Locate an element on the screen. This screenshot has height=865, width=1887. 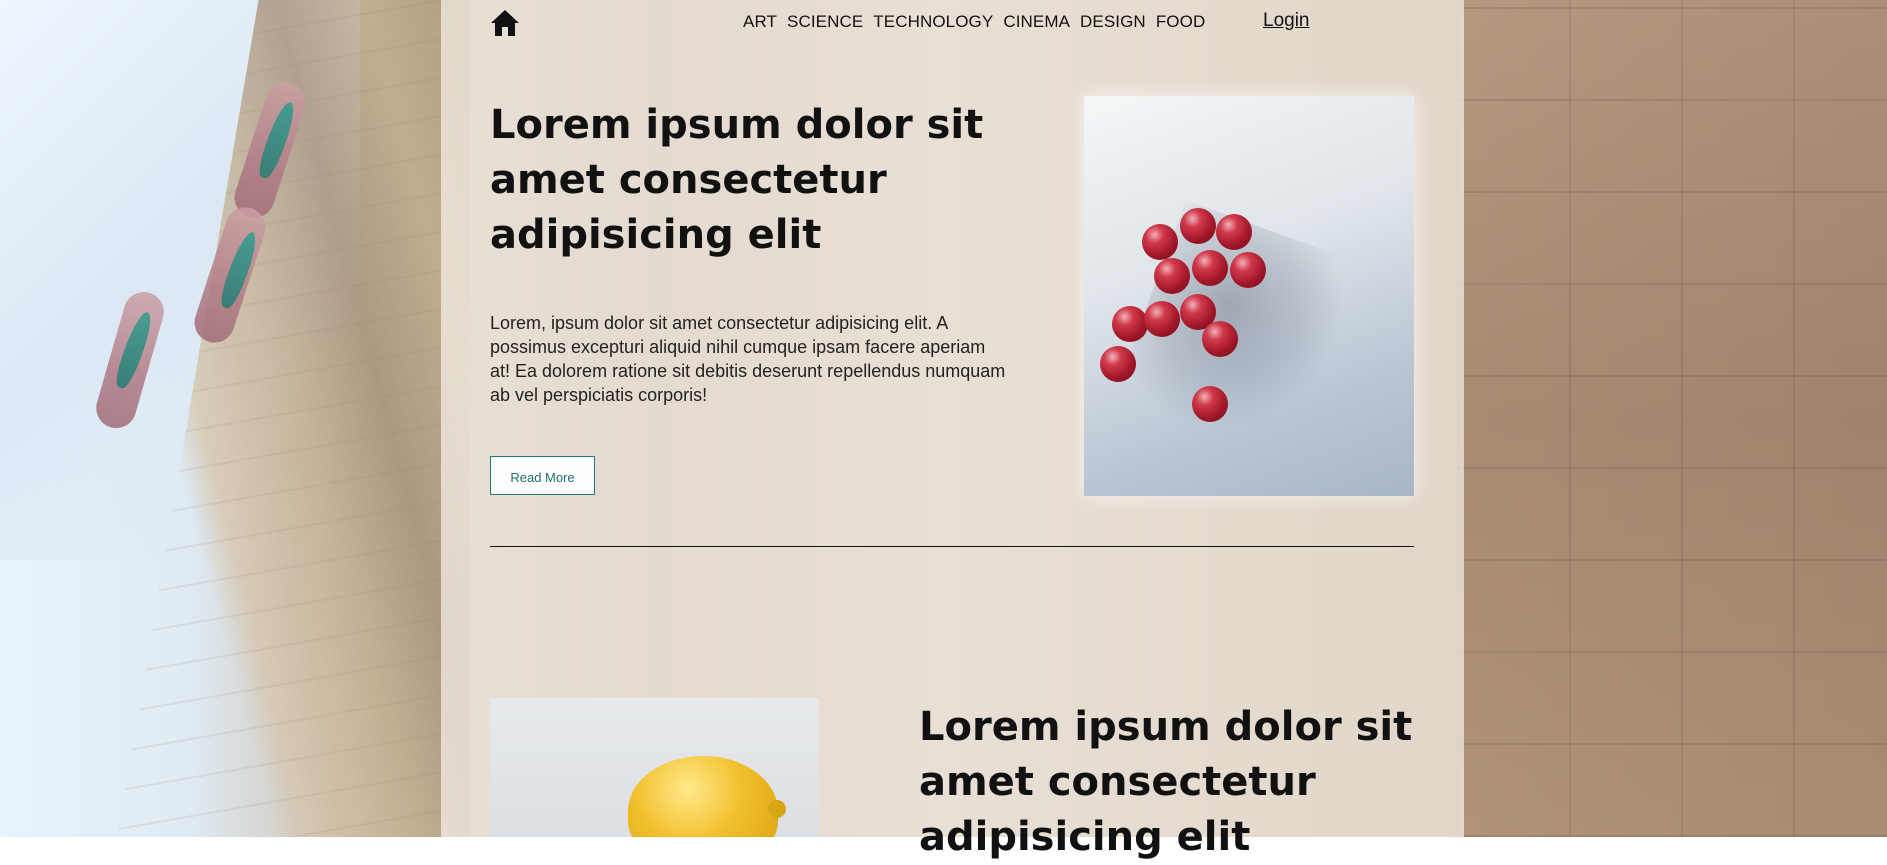
nav-item-science: SCIENCE is located at coordinates (825, 22).